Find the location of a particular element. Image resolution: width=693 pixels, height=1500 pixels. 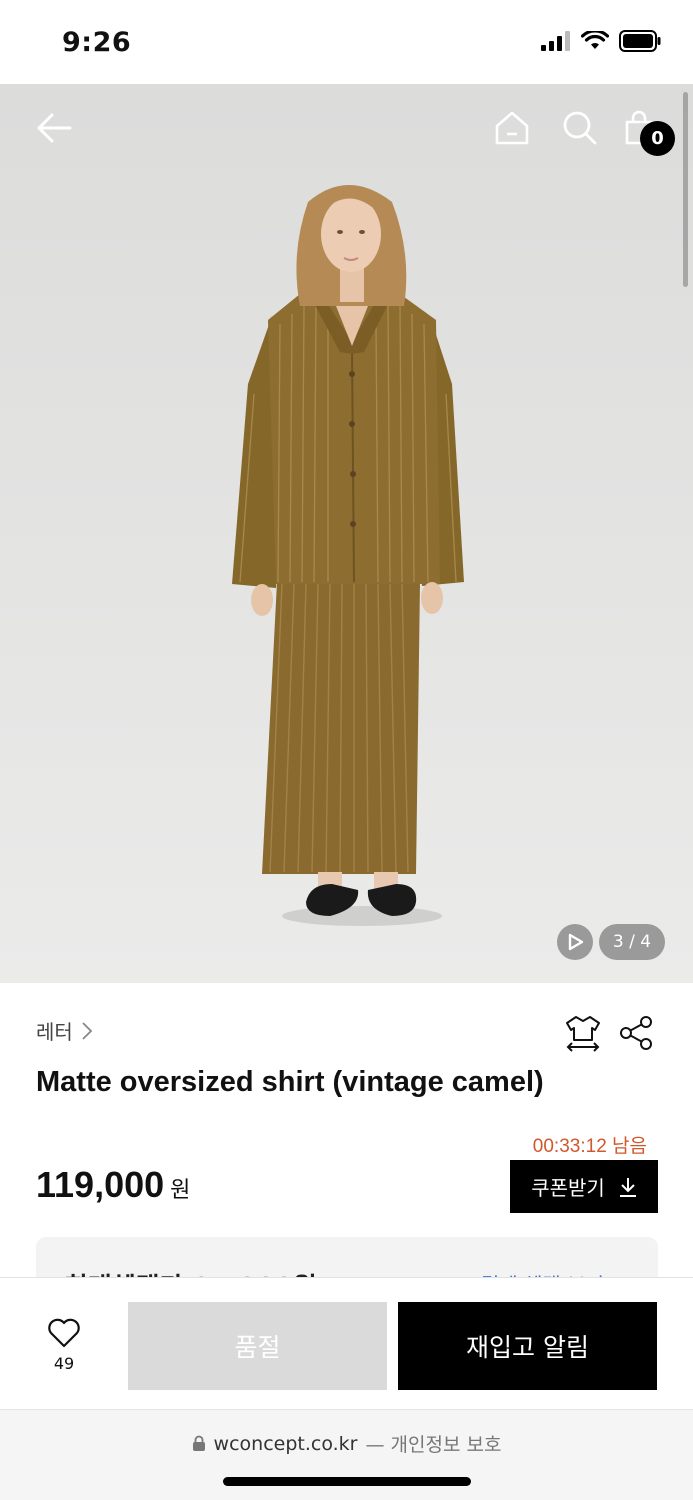

play-icon is located at coordinates (576, 942).